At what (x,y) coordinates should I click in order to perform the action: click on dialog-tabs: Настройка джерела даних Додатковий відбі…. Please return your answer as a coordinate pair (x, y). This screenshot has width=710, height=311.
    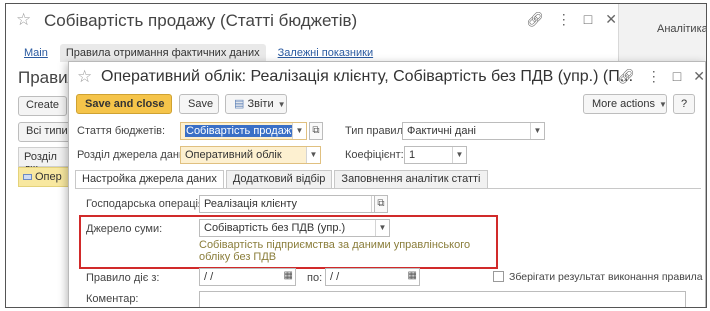
    Looking at the image, I should click on (282, 179).